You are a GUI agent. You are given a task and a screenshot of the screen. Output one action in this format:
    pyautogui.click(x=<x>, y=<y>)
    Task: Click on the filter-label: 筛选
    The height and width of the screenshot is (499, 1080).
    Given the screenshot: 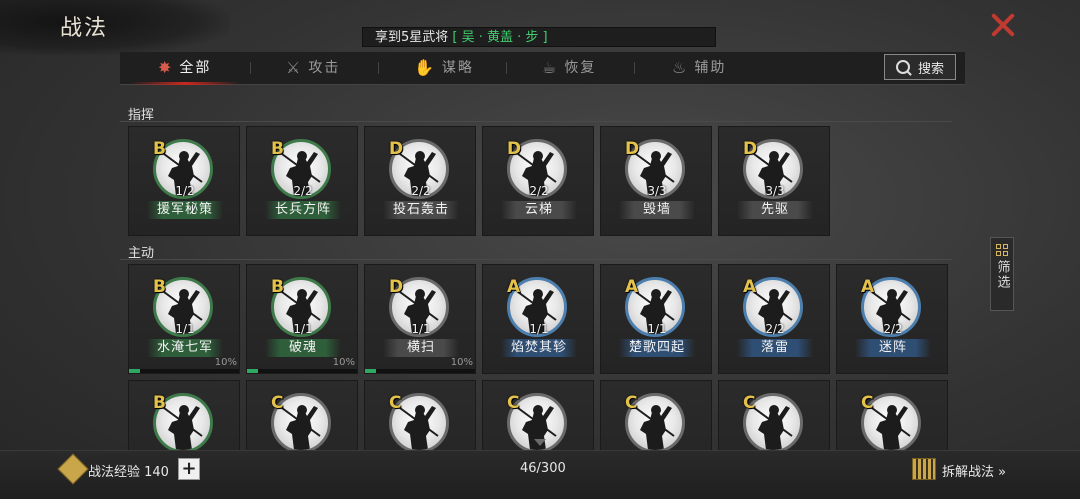 What is the action you would take?
    pyautogui.click(x=1002, y=275)
    